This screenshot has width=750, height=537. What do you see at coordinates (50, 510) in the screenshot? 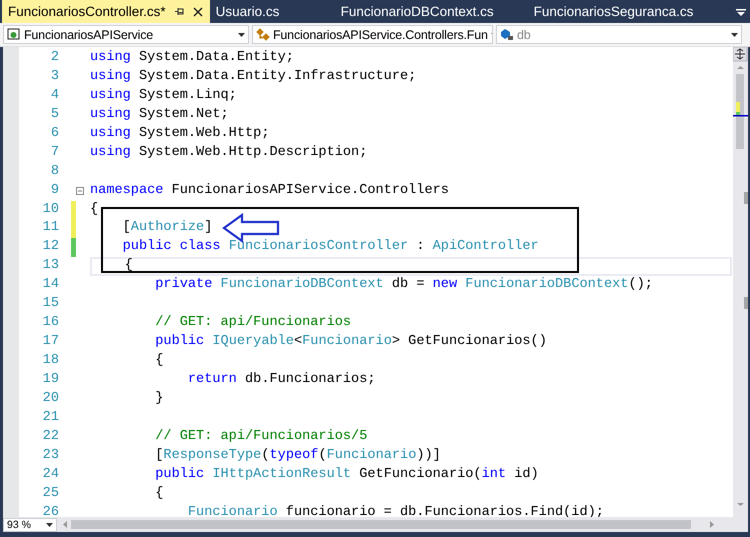
I see `line-number: 26` at bounding box center [50, 510].